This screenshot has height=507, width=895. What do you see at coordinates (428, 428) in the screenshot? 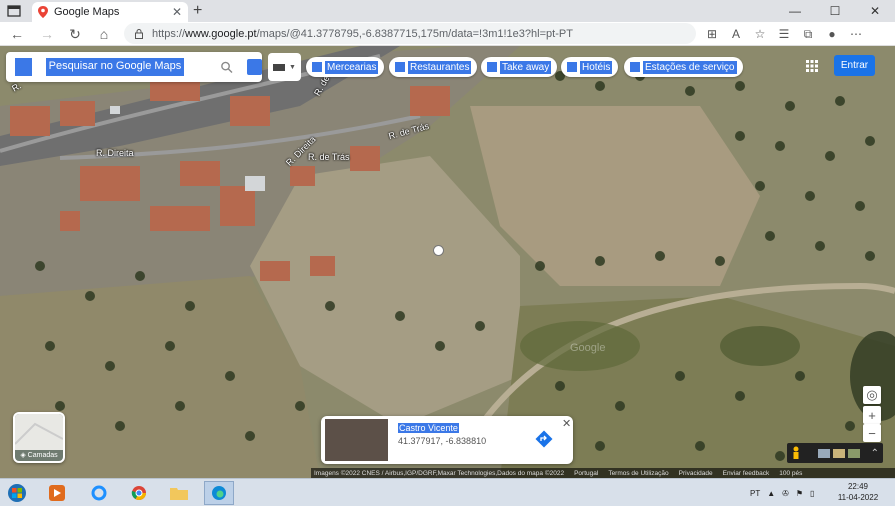
I see `place-title: Castro Vicente` at bounding box center [428, 428].